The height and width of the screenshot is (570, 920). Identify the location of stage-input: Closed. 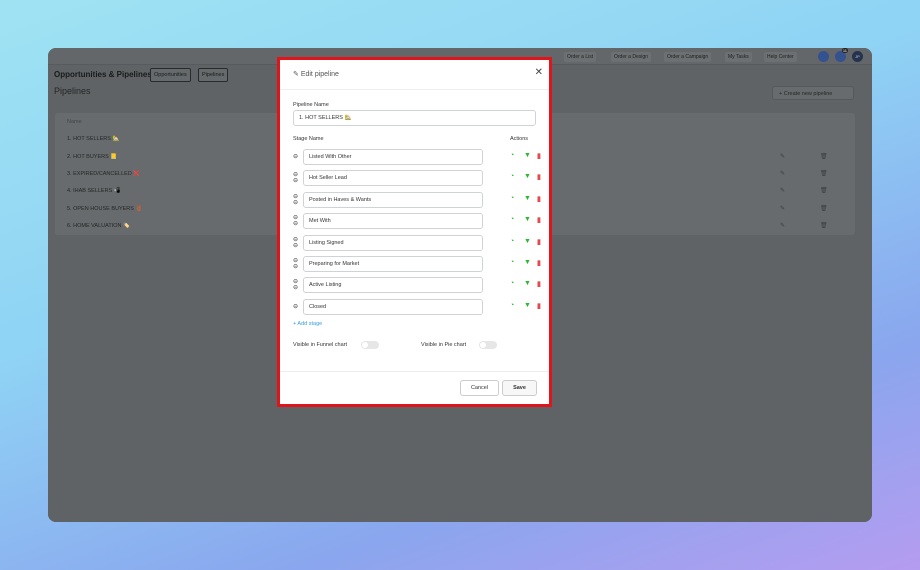
(393, 306).